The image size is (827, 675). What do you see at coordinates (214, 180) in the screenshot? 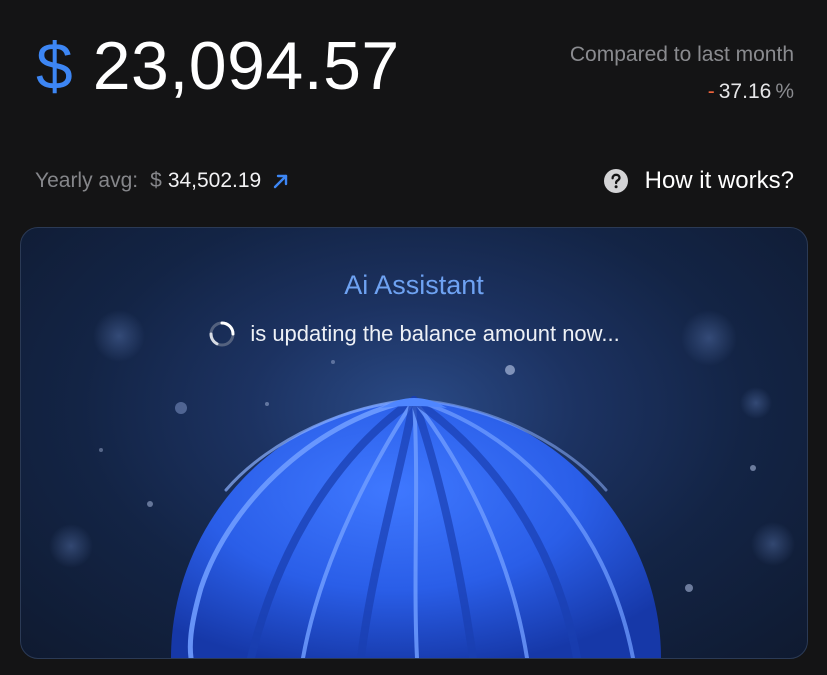
I see `yearly-avg-value: 34,502.19` at bounding box center [214, 180].